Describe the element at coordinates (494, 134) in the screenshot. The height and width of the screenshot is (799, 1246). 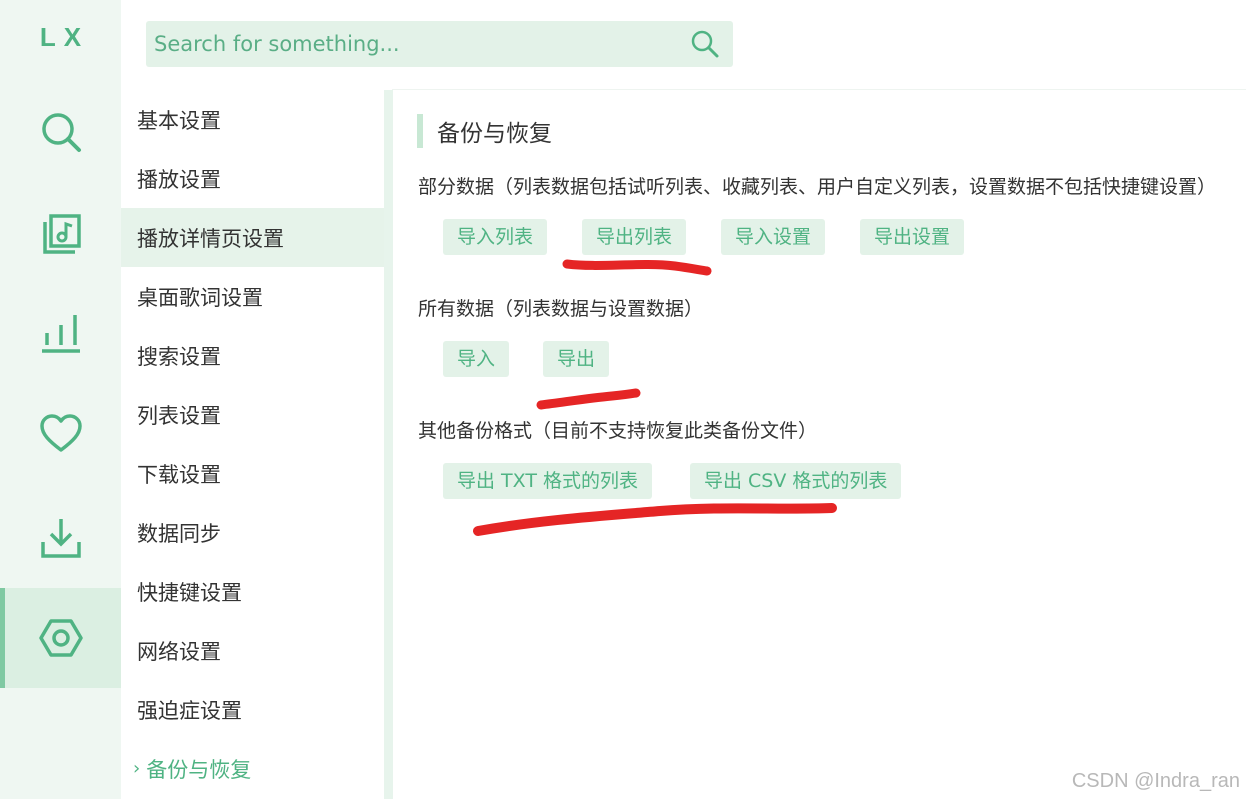
I see `section-title-text: 备份与恢复` at that location.